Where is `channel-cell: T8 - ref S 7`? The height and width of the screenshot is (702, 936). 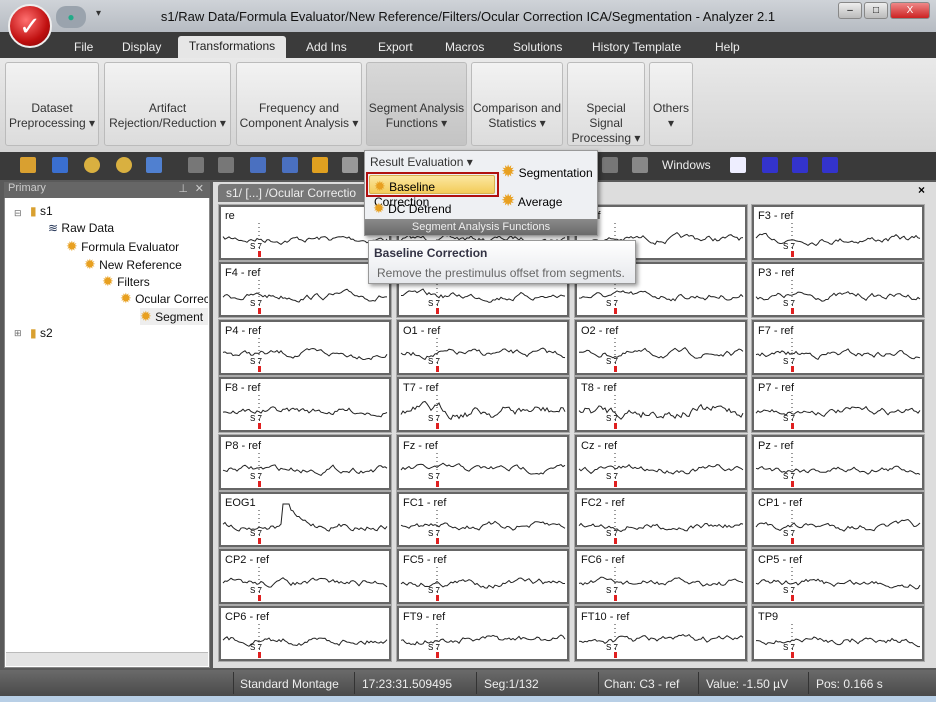 channel-cell: T8 - ref S 7 is located at coordinates (661, 404).